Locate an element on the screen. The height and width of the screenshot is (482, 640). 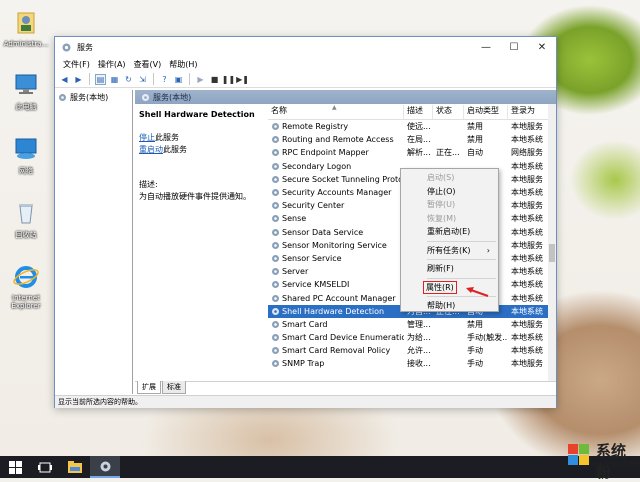
tree-node-label: 服务(本地) is located at coordinates (89, 97).